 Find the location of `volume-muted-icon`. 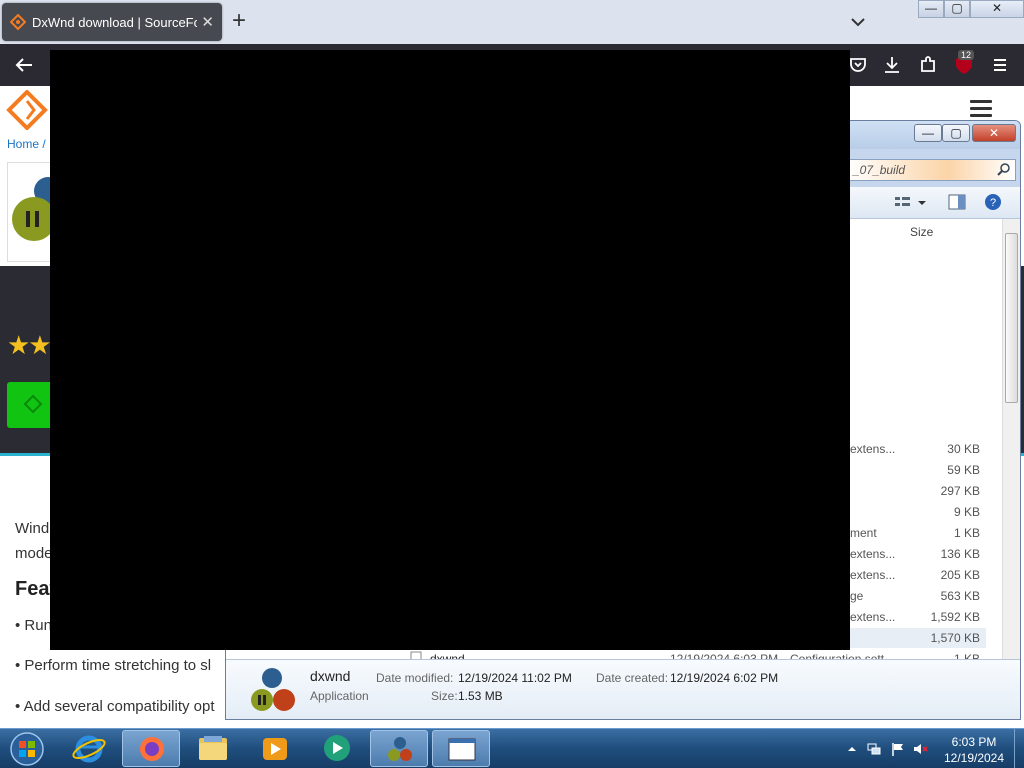

volume-muted-icon is located at coordinates (920, 749).